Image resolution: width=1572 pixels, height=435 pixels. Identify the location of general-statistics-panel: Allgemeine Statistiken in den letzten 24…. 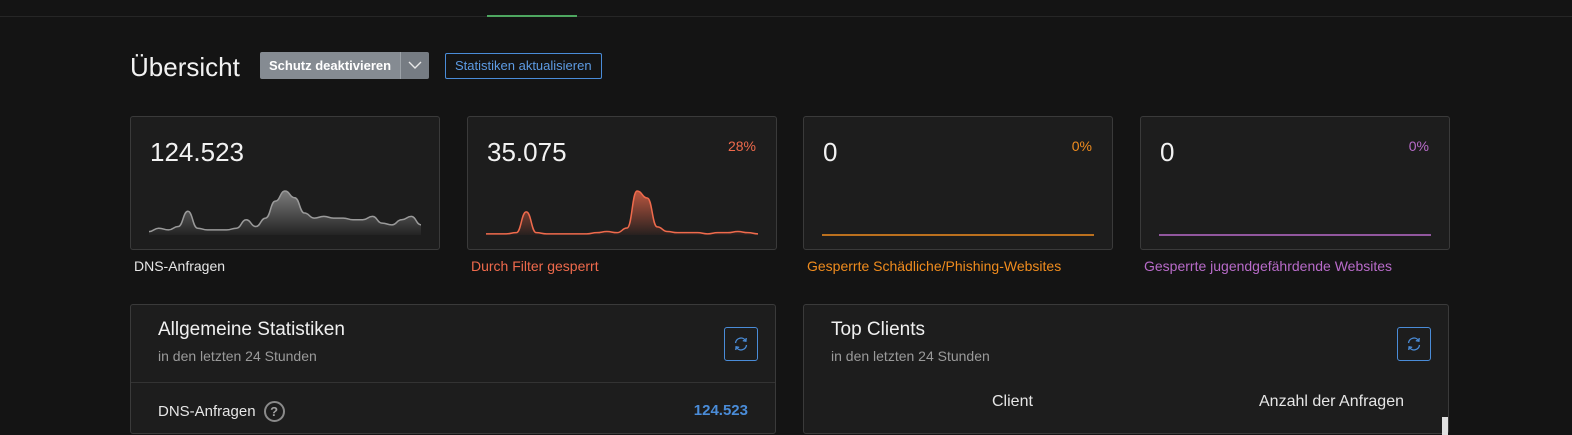
(453, 369).